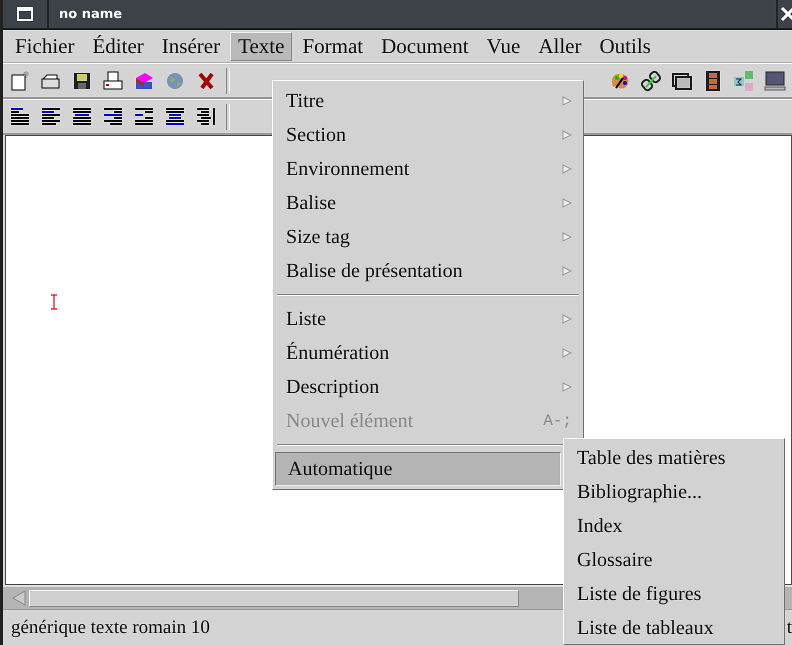 This screenshot has width=792, height=645. Describe the element at coordinates (54, 302) in the screenshot. I see `text-cursor-icon` at that location.